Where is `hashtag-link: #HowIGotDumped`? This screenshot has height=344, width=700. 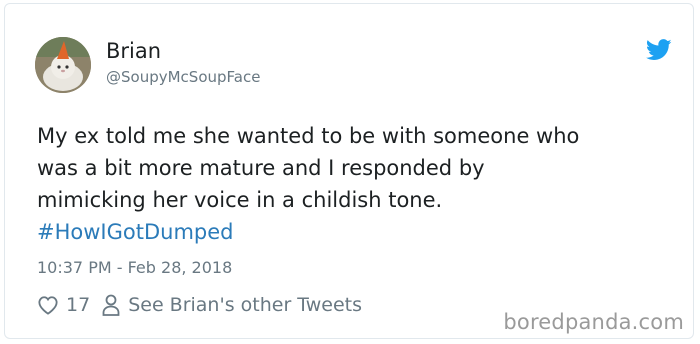 hashtag-link: #HowIGotDumped is located at coordinates (135, 232).